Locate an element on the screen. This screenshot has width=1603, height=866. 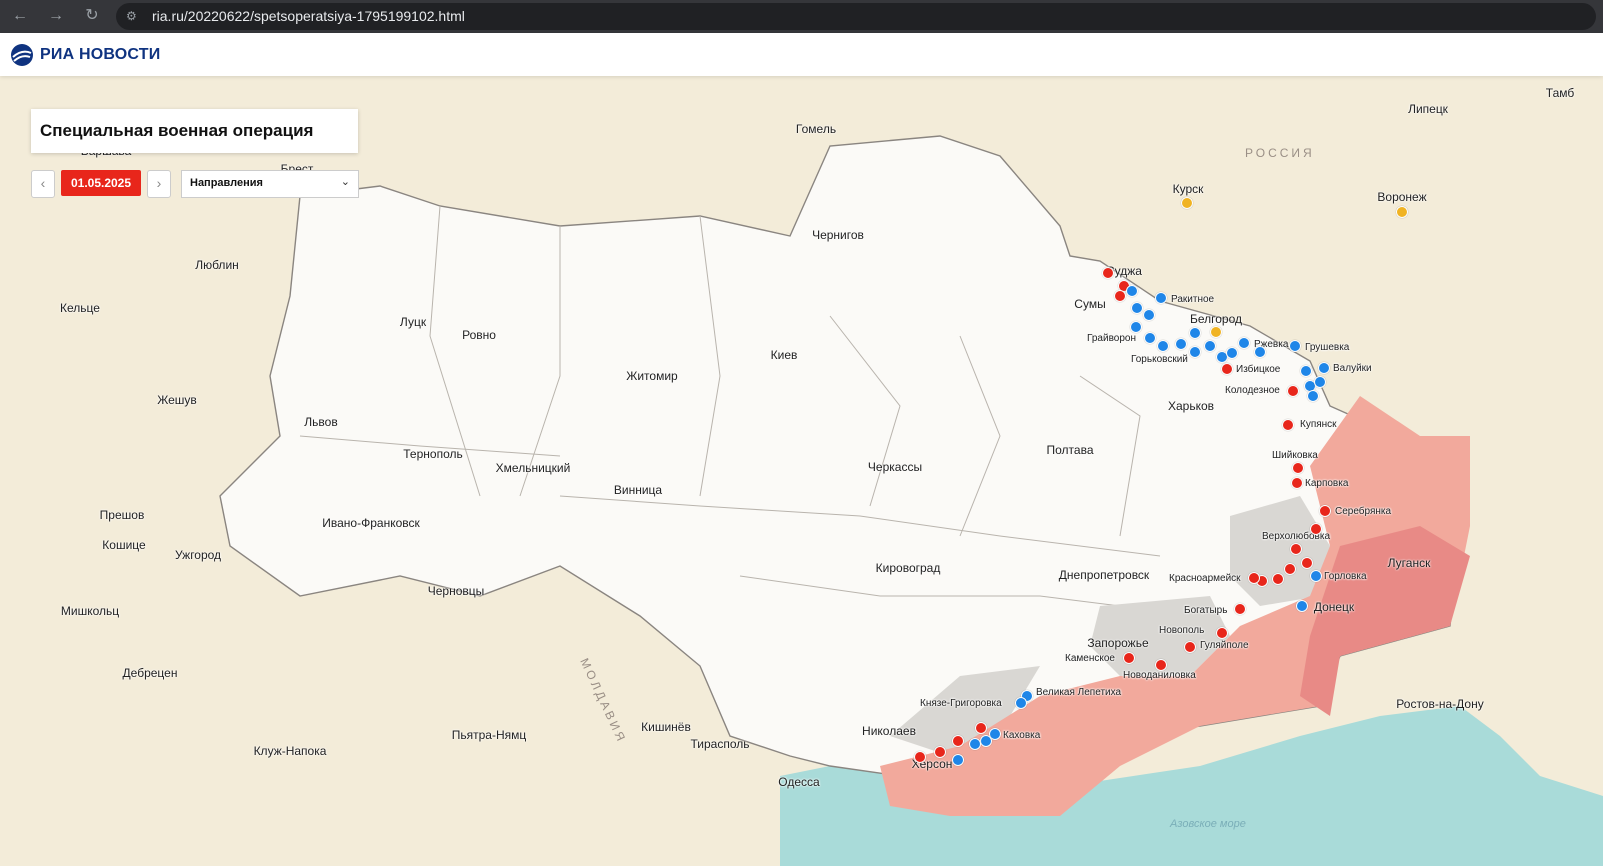
back-arrow-icon: ← is located at coordinates (20, 16).